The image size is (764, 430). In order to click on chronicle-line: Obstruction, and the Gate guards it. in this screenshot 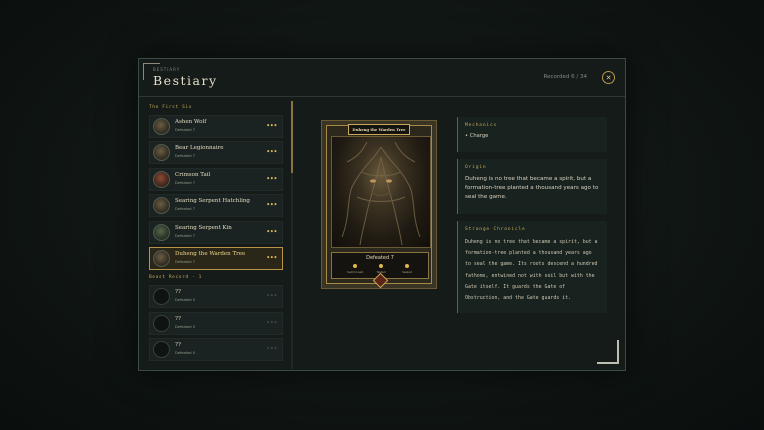, I will do `click(518, 298)`.